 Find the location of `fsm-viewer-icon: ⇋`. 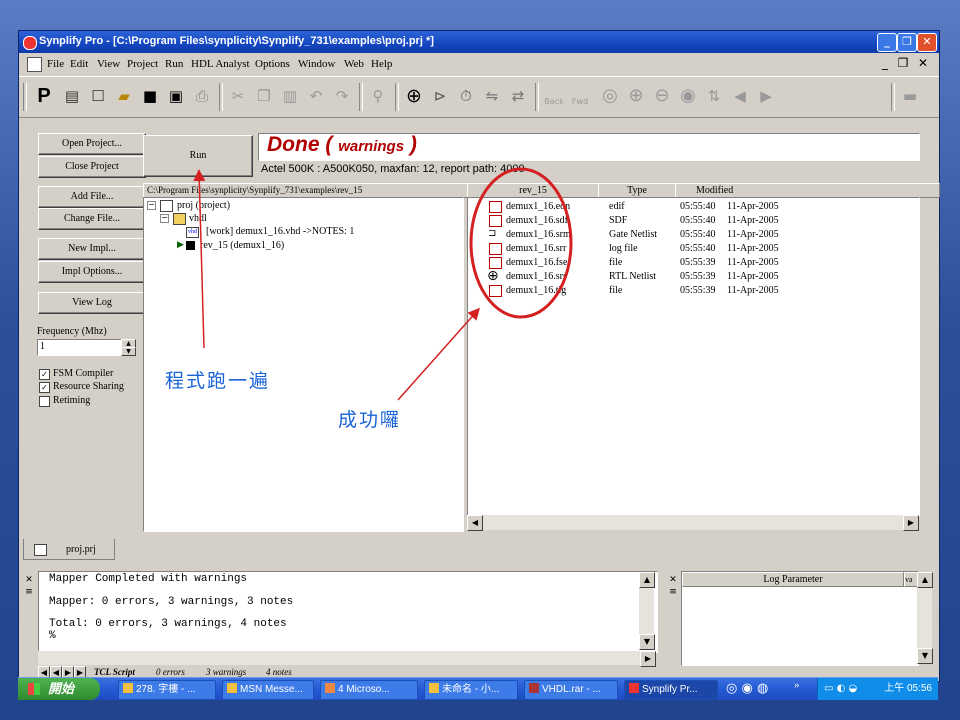

fsm-viewer-icon: ⇋ is located at coordinates (492, 96).